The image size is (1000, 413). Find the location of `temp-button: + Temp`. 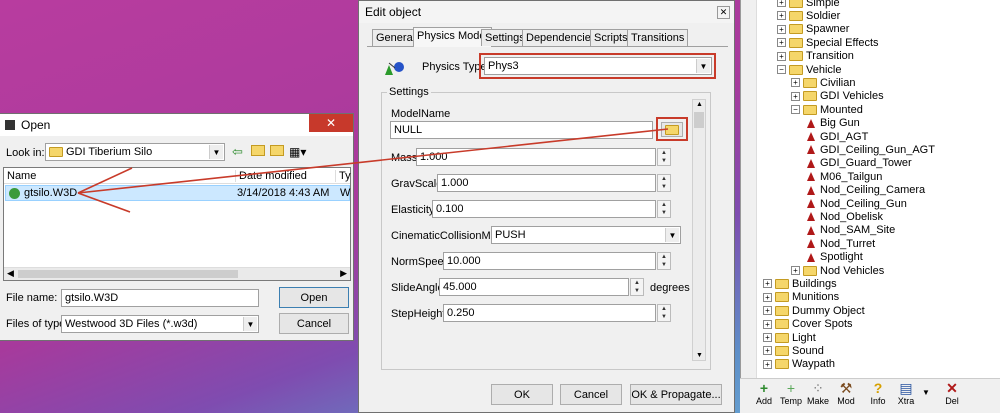

temp-button: + Temp is located at coordinates (791, 395).